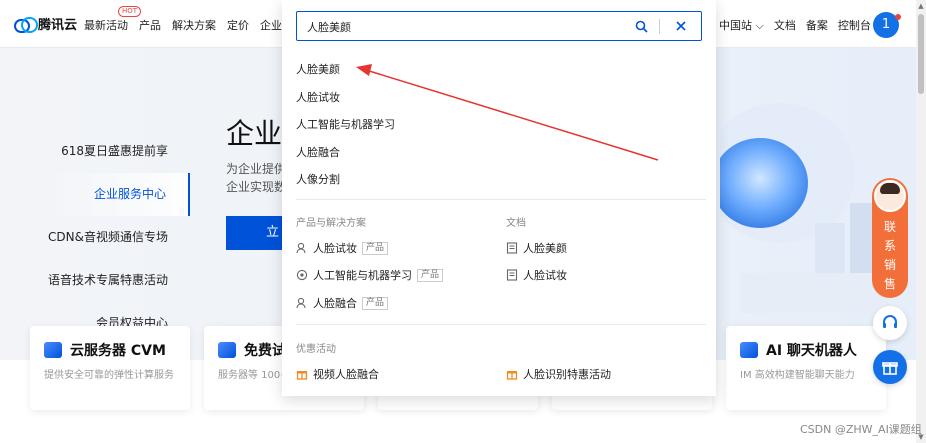 The image size is (926, 443). Describe the element at coordinates (227, 350) in the screenshot. I see `free-trial-icon` at that location.